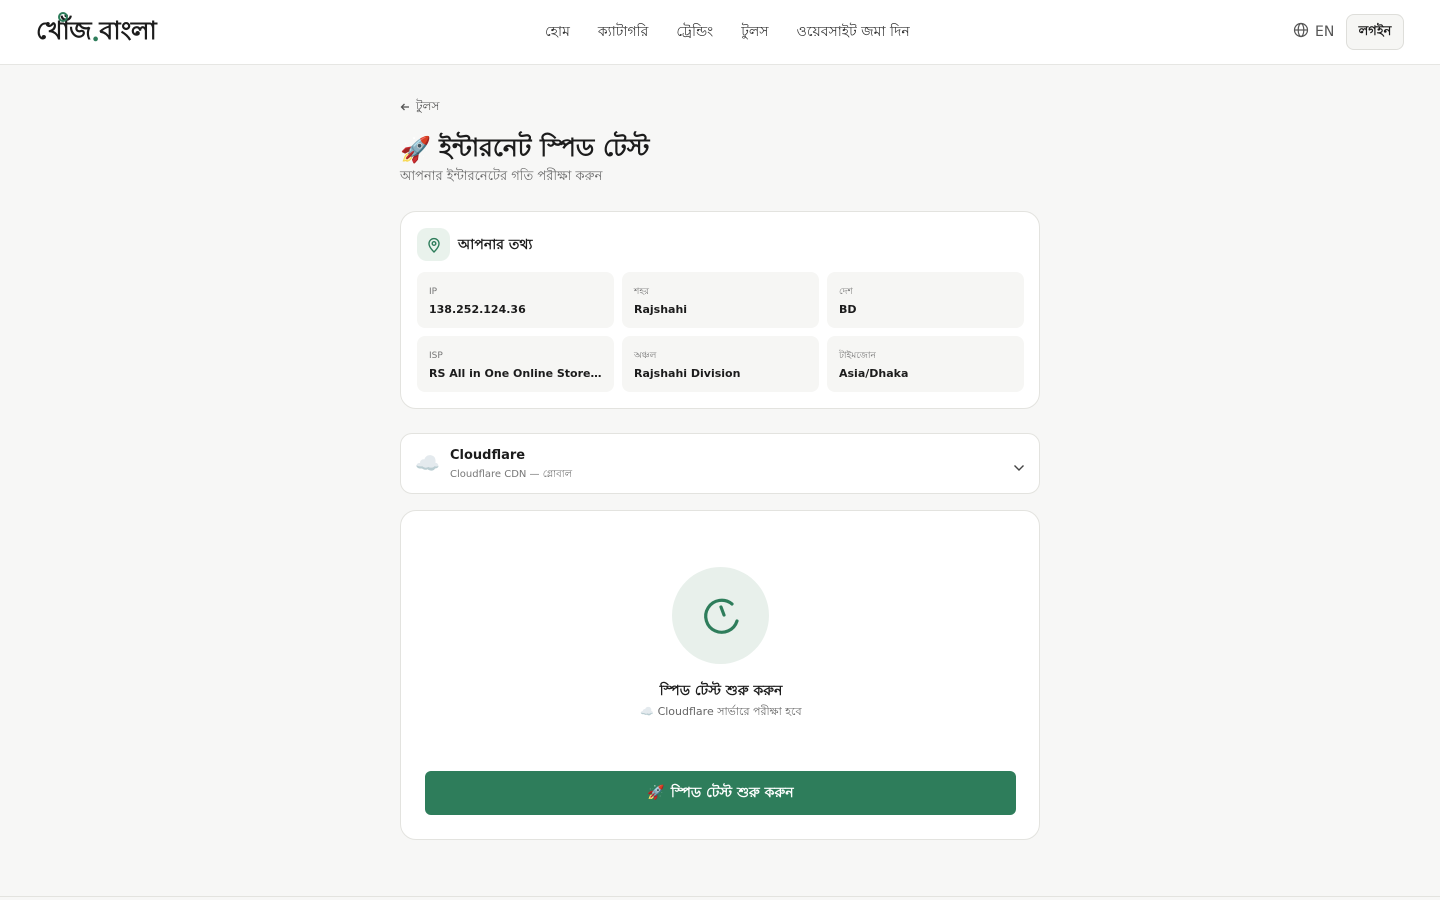  I want to click on info-card-title: আপনার তথ্য, so click(495, 244).